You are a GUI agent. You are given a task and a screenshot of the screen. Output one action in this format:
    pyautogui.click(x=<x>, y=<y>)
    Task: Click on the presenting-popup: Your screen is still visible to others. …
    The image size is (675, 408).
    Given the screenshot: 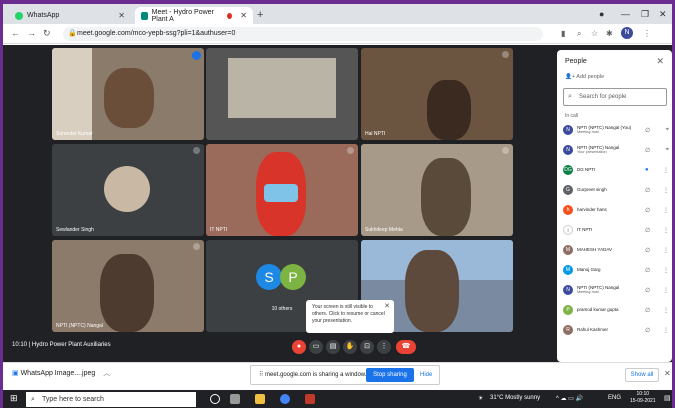 What is the action you would take?
    pyautogui.click(x=350, y=316)
    